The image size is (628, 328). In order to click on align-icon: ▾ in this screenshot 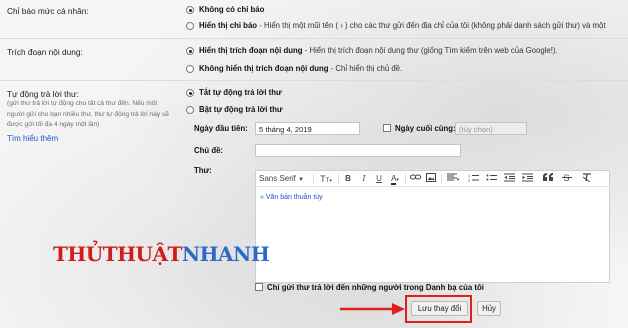, I will do `click(453, 179)`.